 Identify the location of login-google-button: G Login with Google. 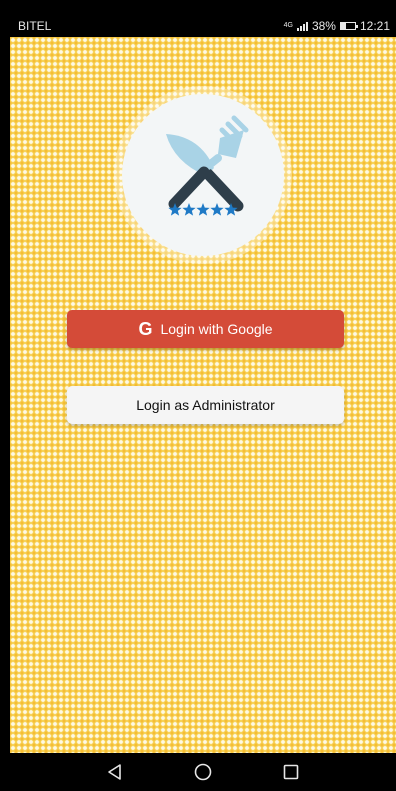
(205, 329).